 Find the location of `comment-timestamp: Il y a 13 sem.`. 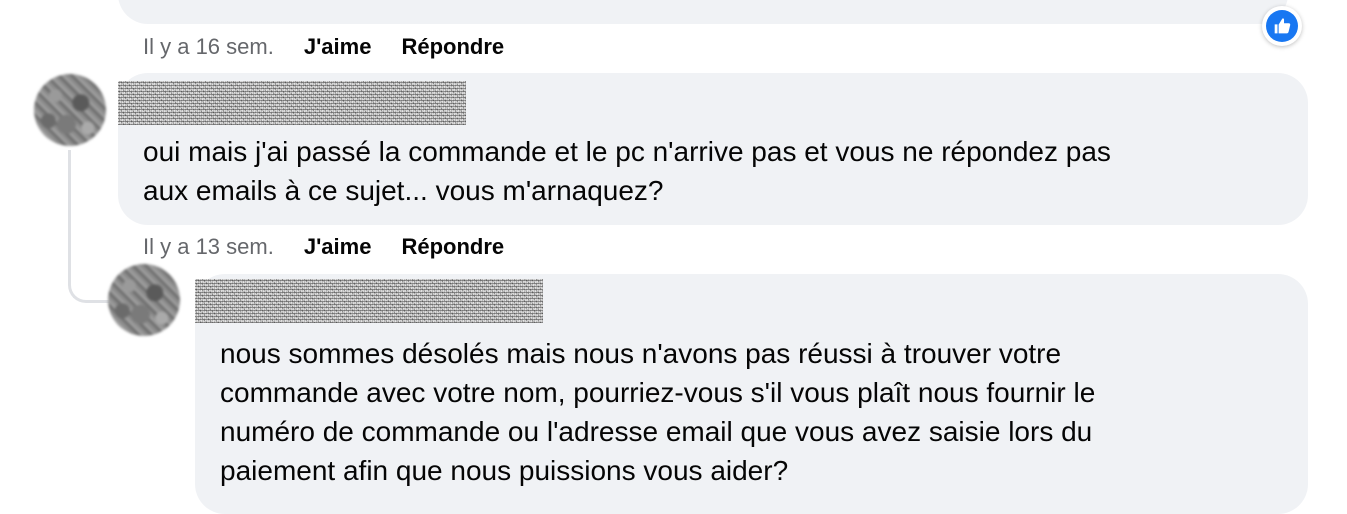

comment-timestamp: Il y a 13 sem. is located at coordinates (208, 246).